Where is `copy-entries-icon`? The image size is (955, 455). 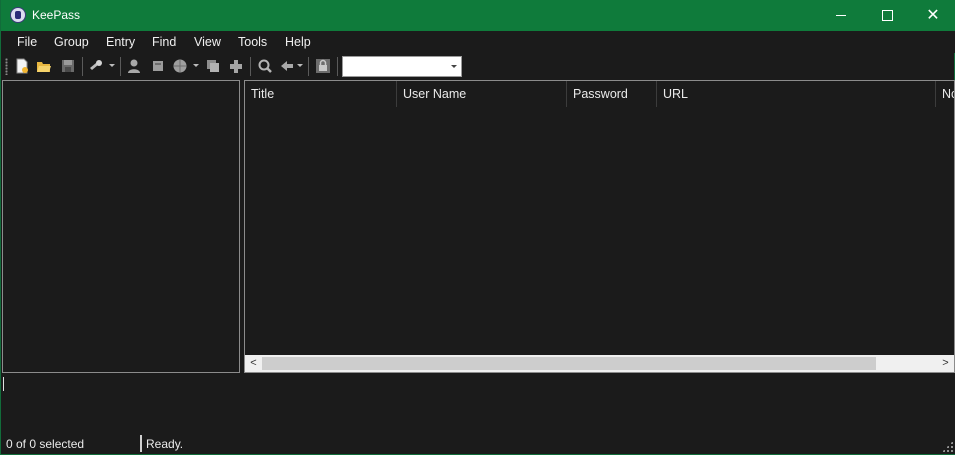 copy-entries-icon is located at coordinates (213, 66).